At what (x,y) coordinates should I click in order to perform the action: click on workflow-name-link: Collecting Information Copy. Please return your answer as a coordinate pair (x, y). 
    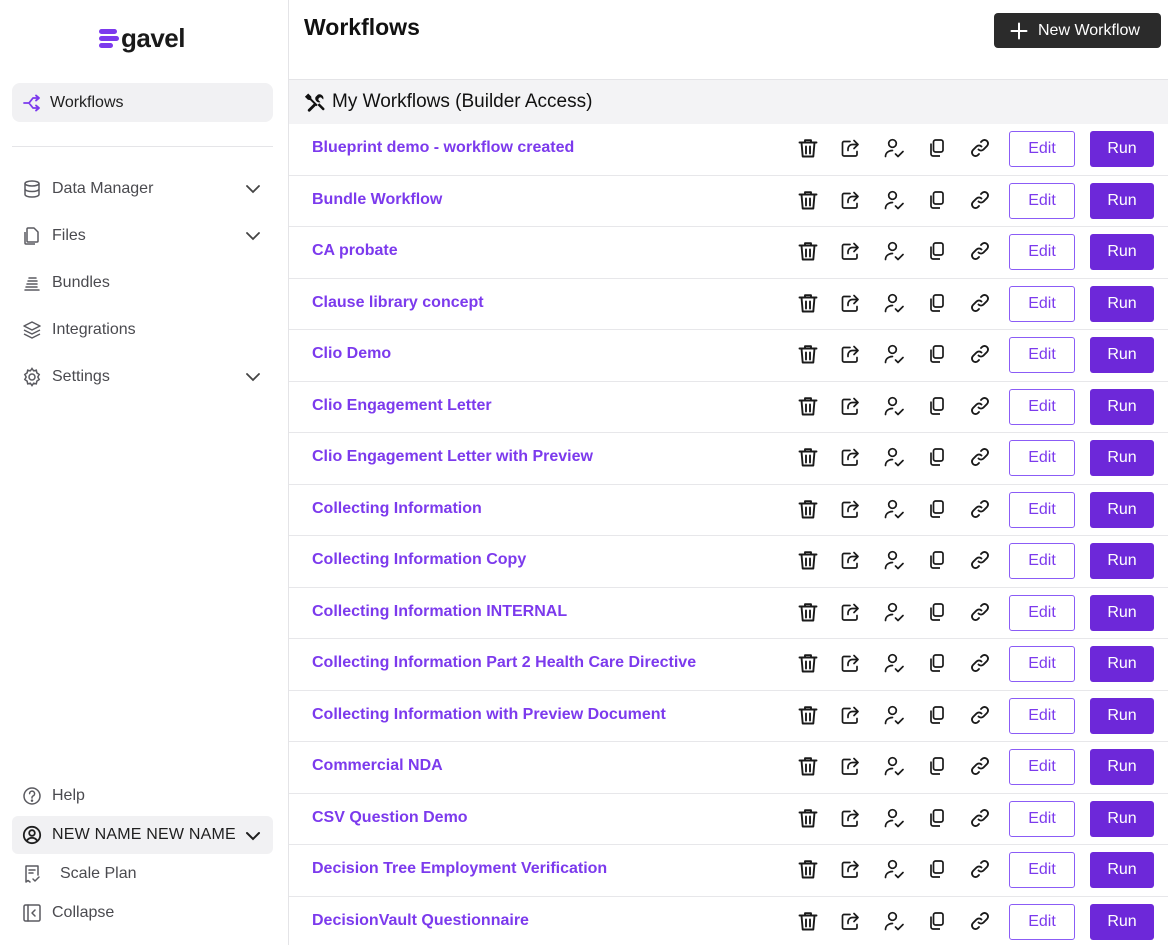
    Looking at the image, I should click on (419, 560).